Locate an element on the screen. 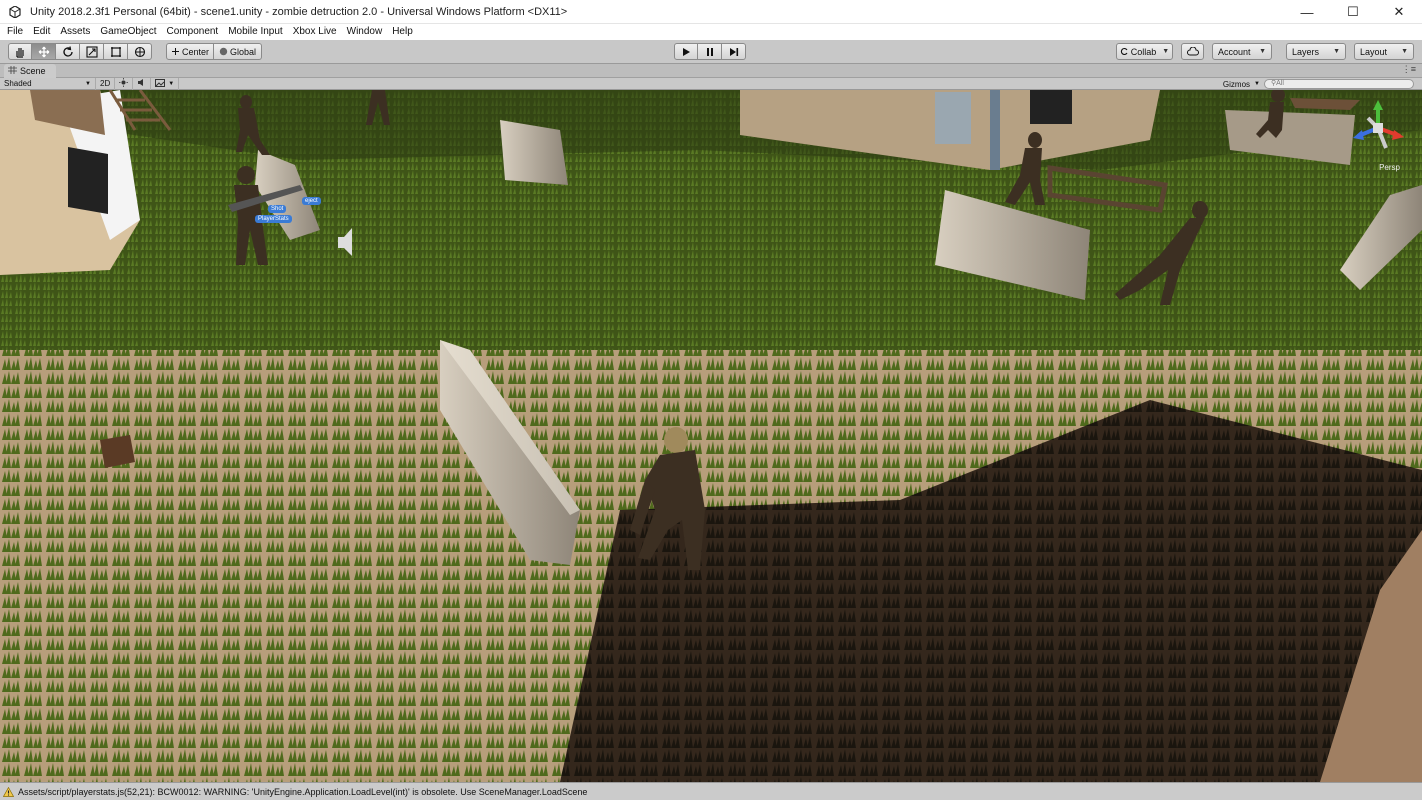 The height and width of the screenshot is (800, 1422). rotate-icon is located at coordinates (68, 51).